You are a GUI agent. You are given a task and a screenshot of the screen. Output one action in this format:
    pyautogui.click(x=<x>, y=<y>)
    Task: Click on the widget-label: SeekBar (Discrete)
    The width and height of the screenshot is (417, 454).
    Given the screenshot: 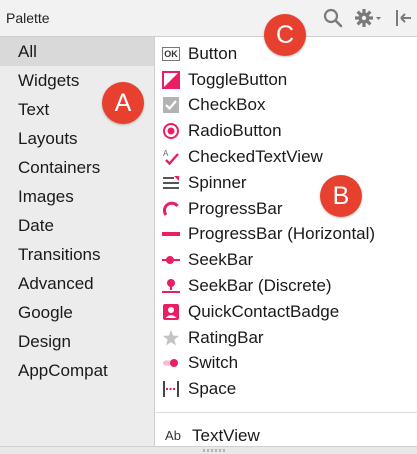 What is the action you would take?
    pyautogui.click(x=260, y=286)
    